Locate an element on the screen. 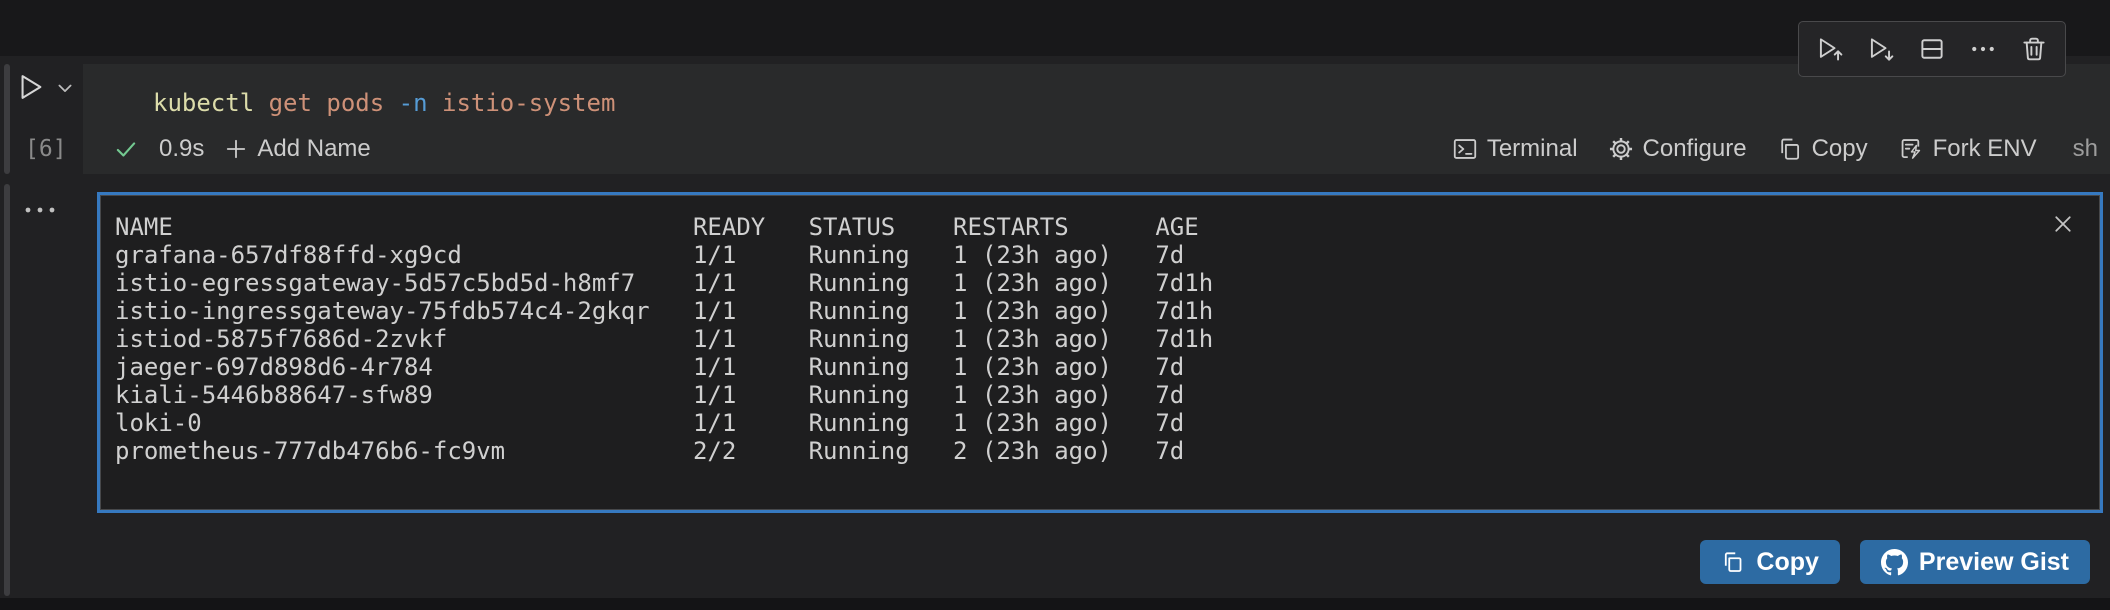 The width and height of the screenshot is (2110, 610). execute-above-button is located at coordinates (1830, 49).